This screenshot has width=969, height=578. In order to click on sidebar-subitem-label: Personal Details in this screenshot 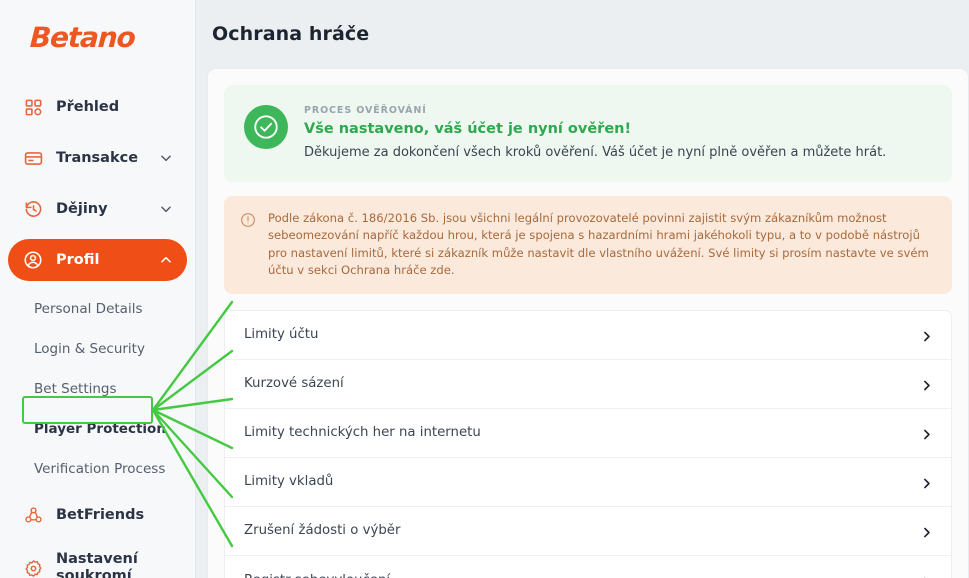, I will do `click(88, 309)`.